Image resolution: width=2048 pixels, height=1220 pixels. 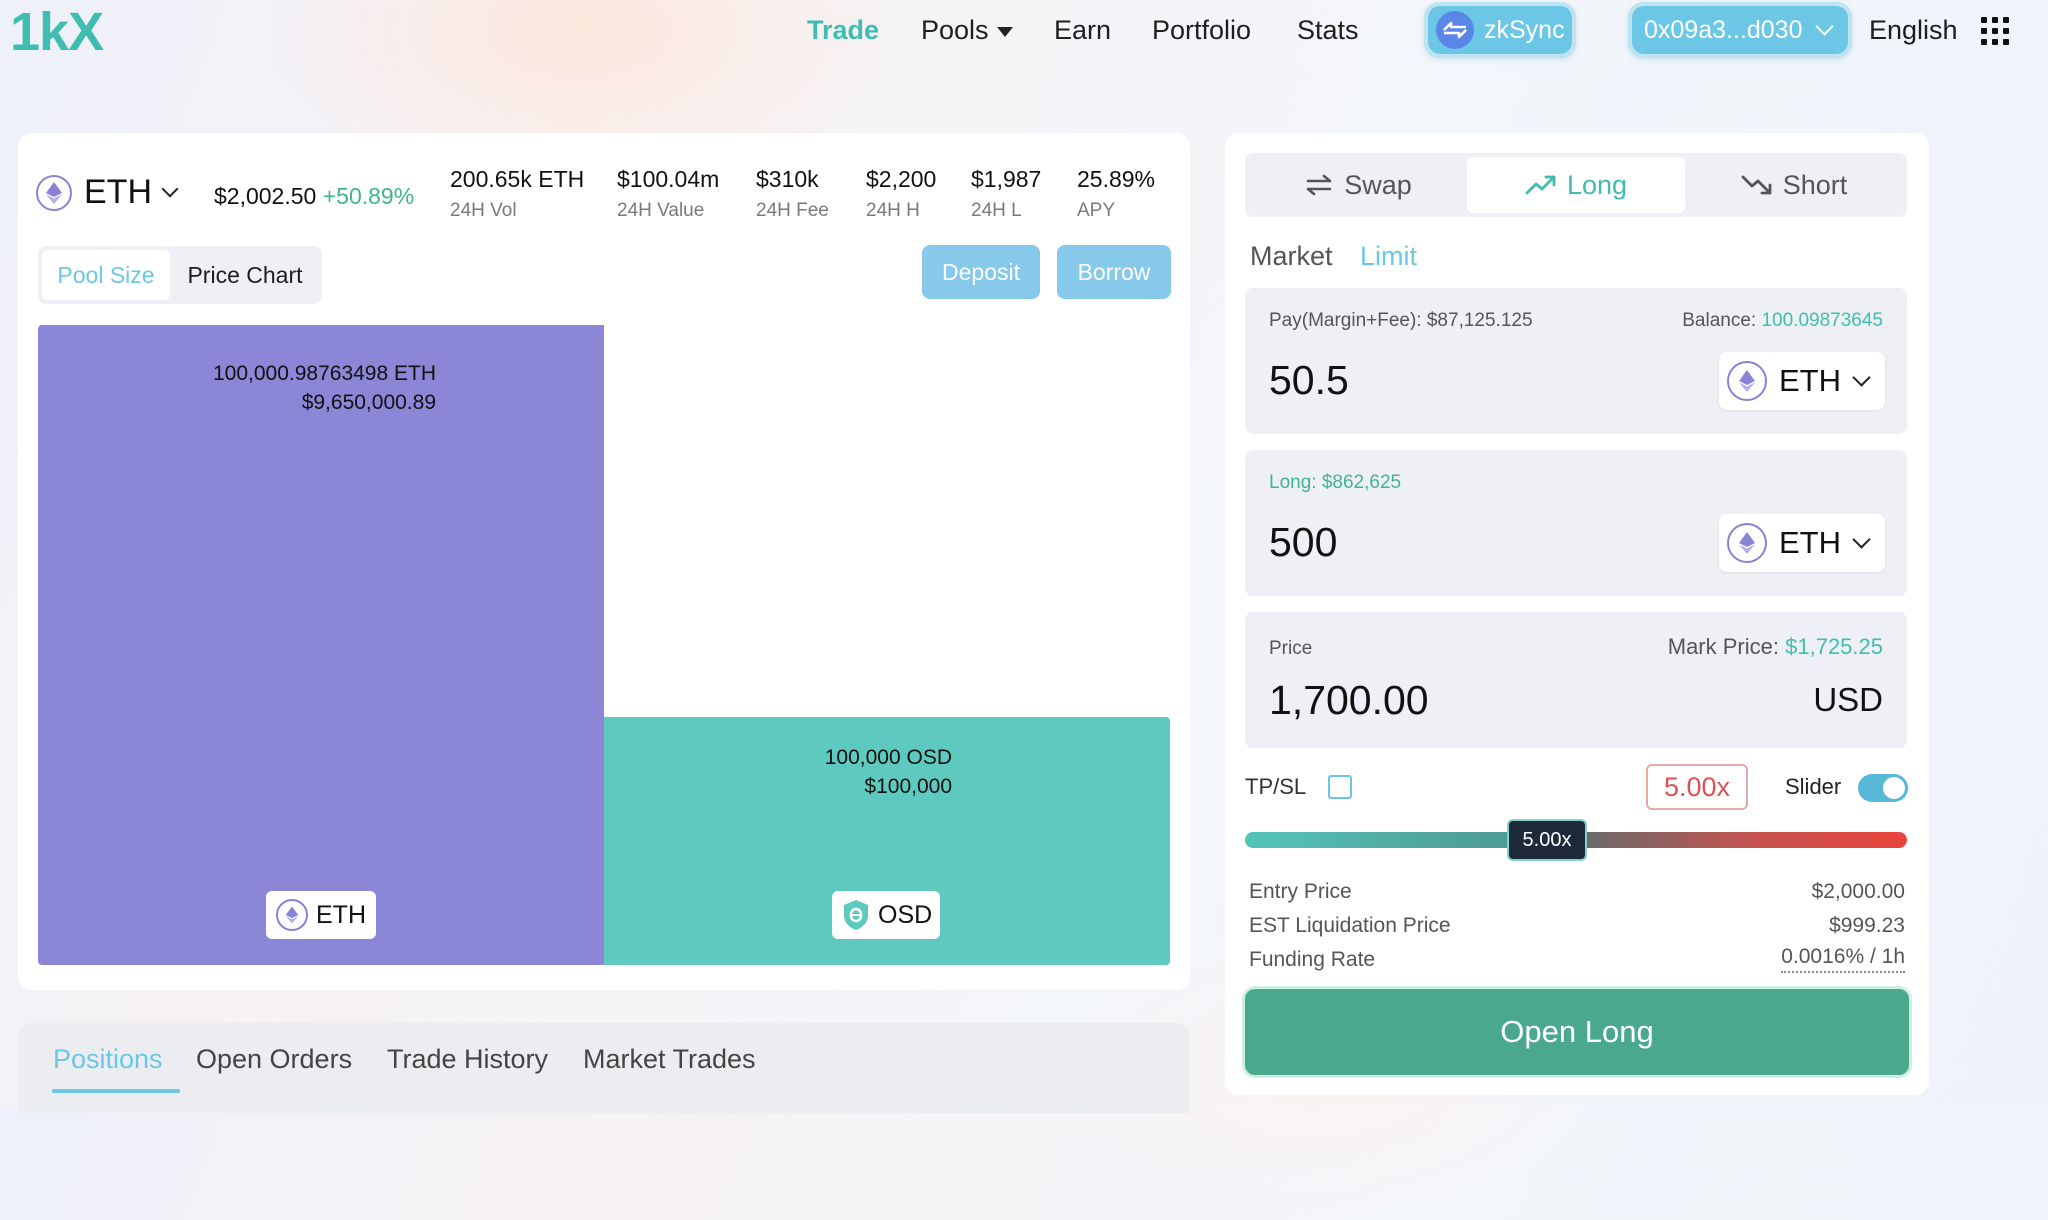 I want to click on active-tab-indicator, so click(x=116, y=1091).